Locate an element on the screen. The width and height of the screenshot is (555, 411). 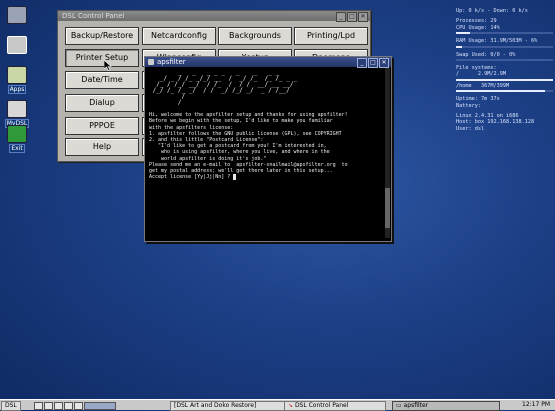
folder-apps-icon is located at coordinates (17, 75).